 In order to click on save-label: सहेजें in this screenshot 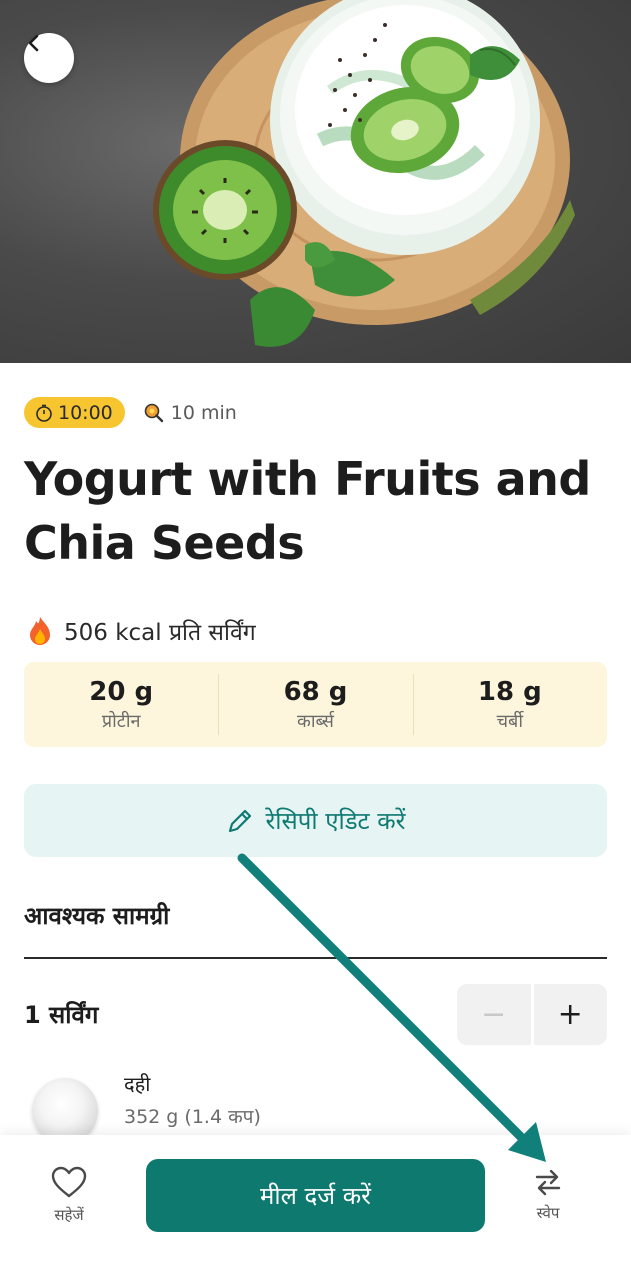, I will do `click(69, 1215)`.